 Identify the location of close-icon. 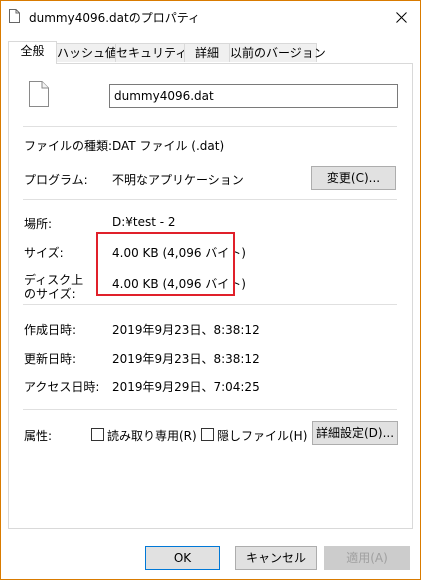
(401, 17).